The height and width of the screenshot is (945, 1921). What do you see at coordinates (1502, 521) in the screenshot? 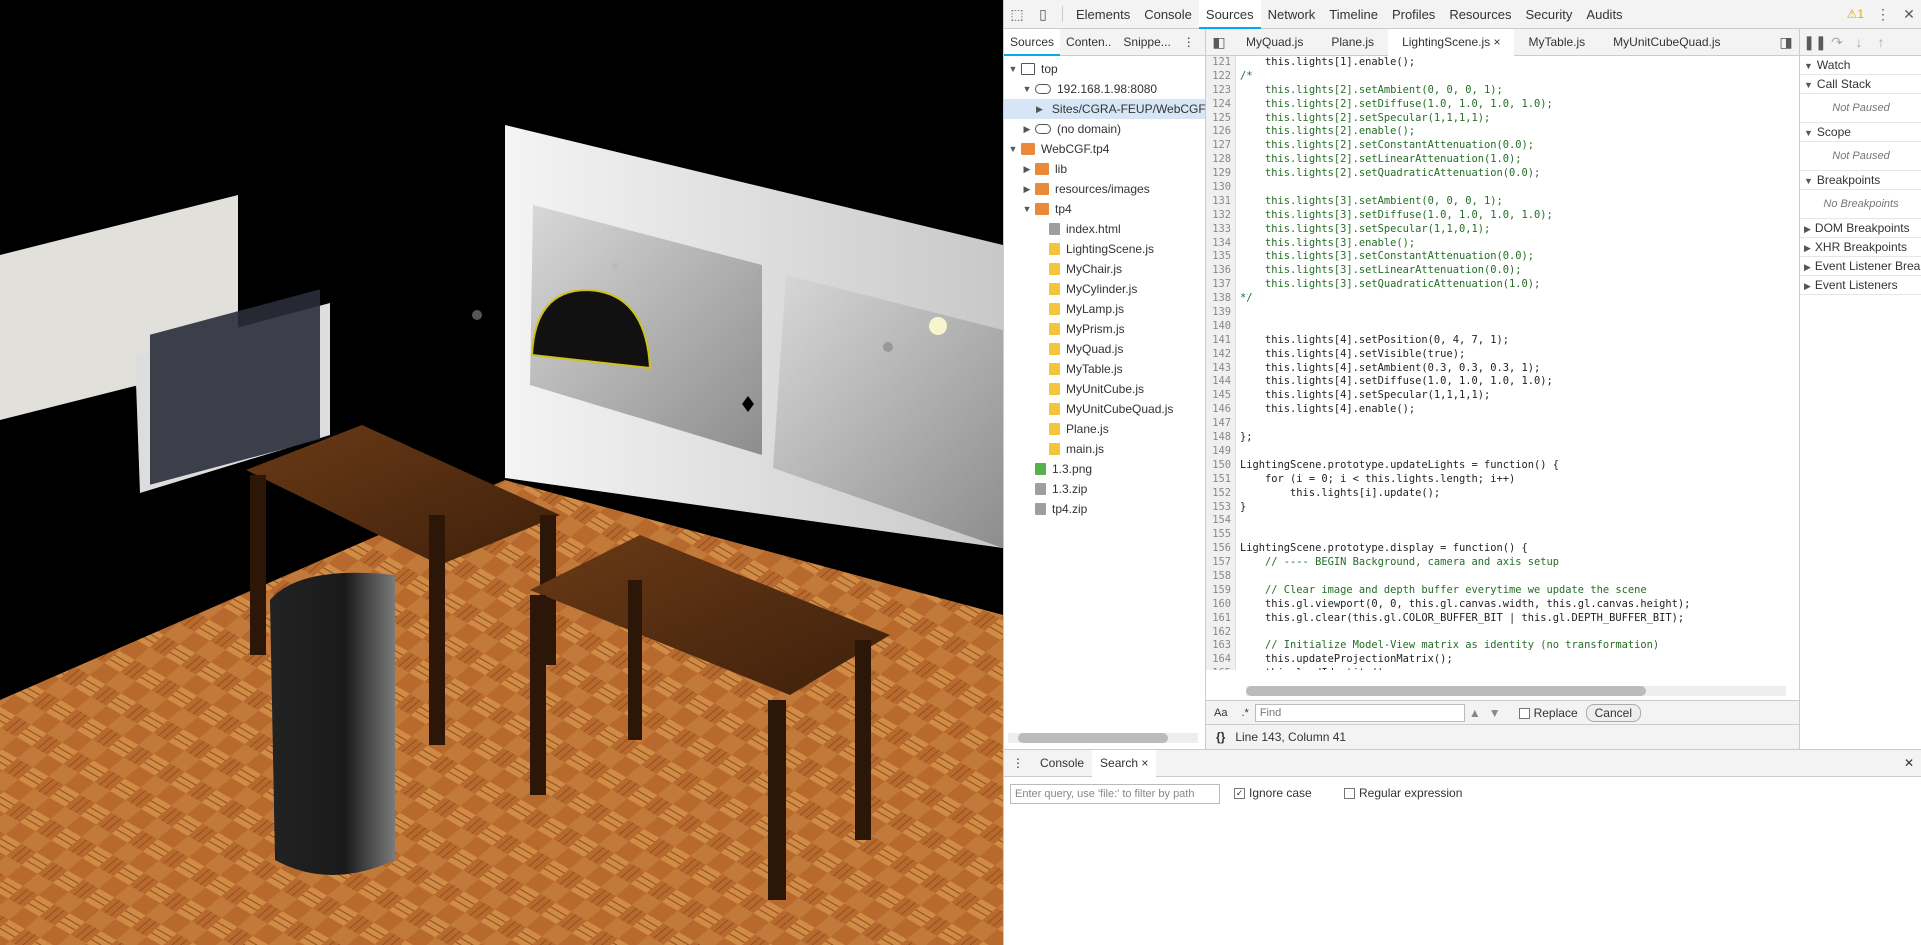
I see `code-line: 154` at bounding box center [1502, 521].